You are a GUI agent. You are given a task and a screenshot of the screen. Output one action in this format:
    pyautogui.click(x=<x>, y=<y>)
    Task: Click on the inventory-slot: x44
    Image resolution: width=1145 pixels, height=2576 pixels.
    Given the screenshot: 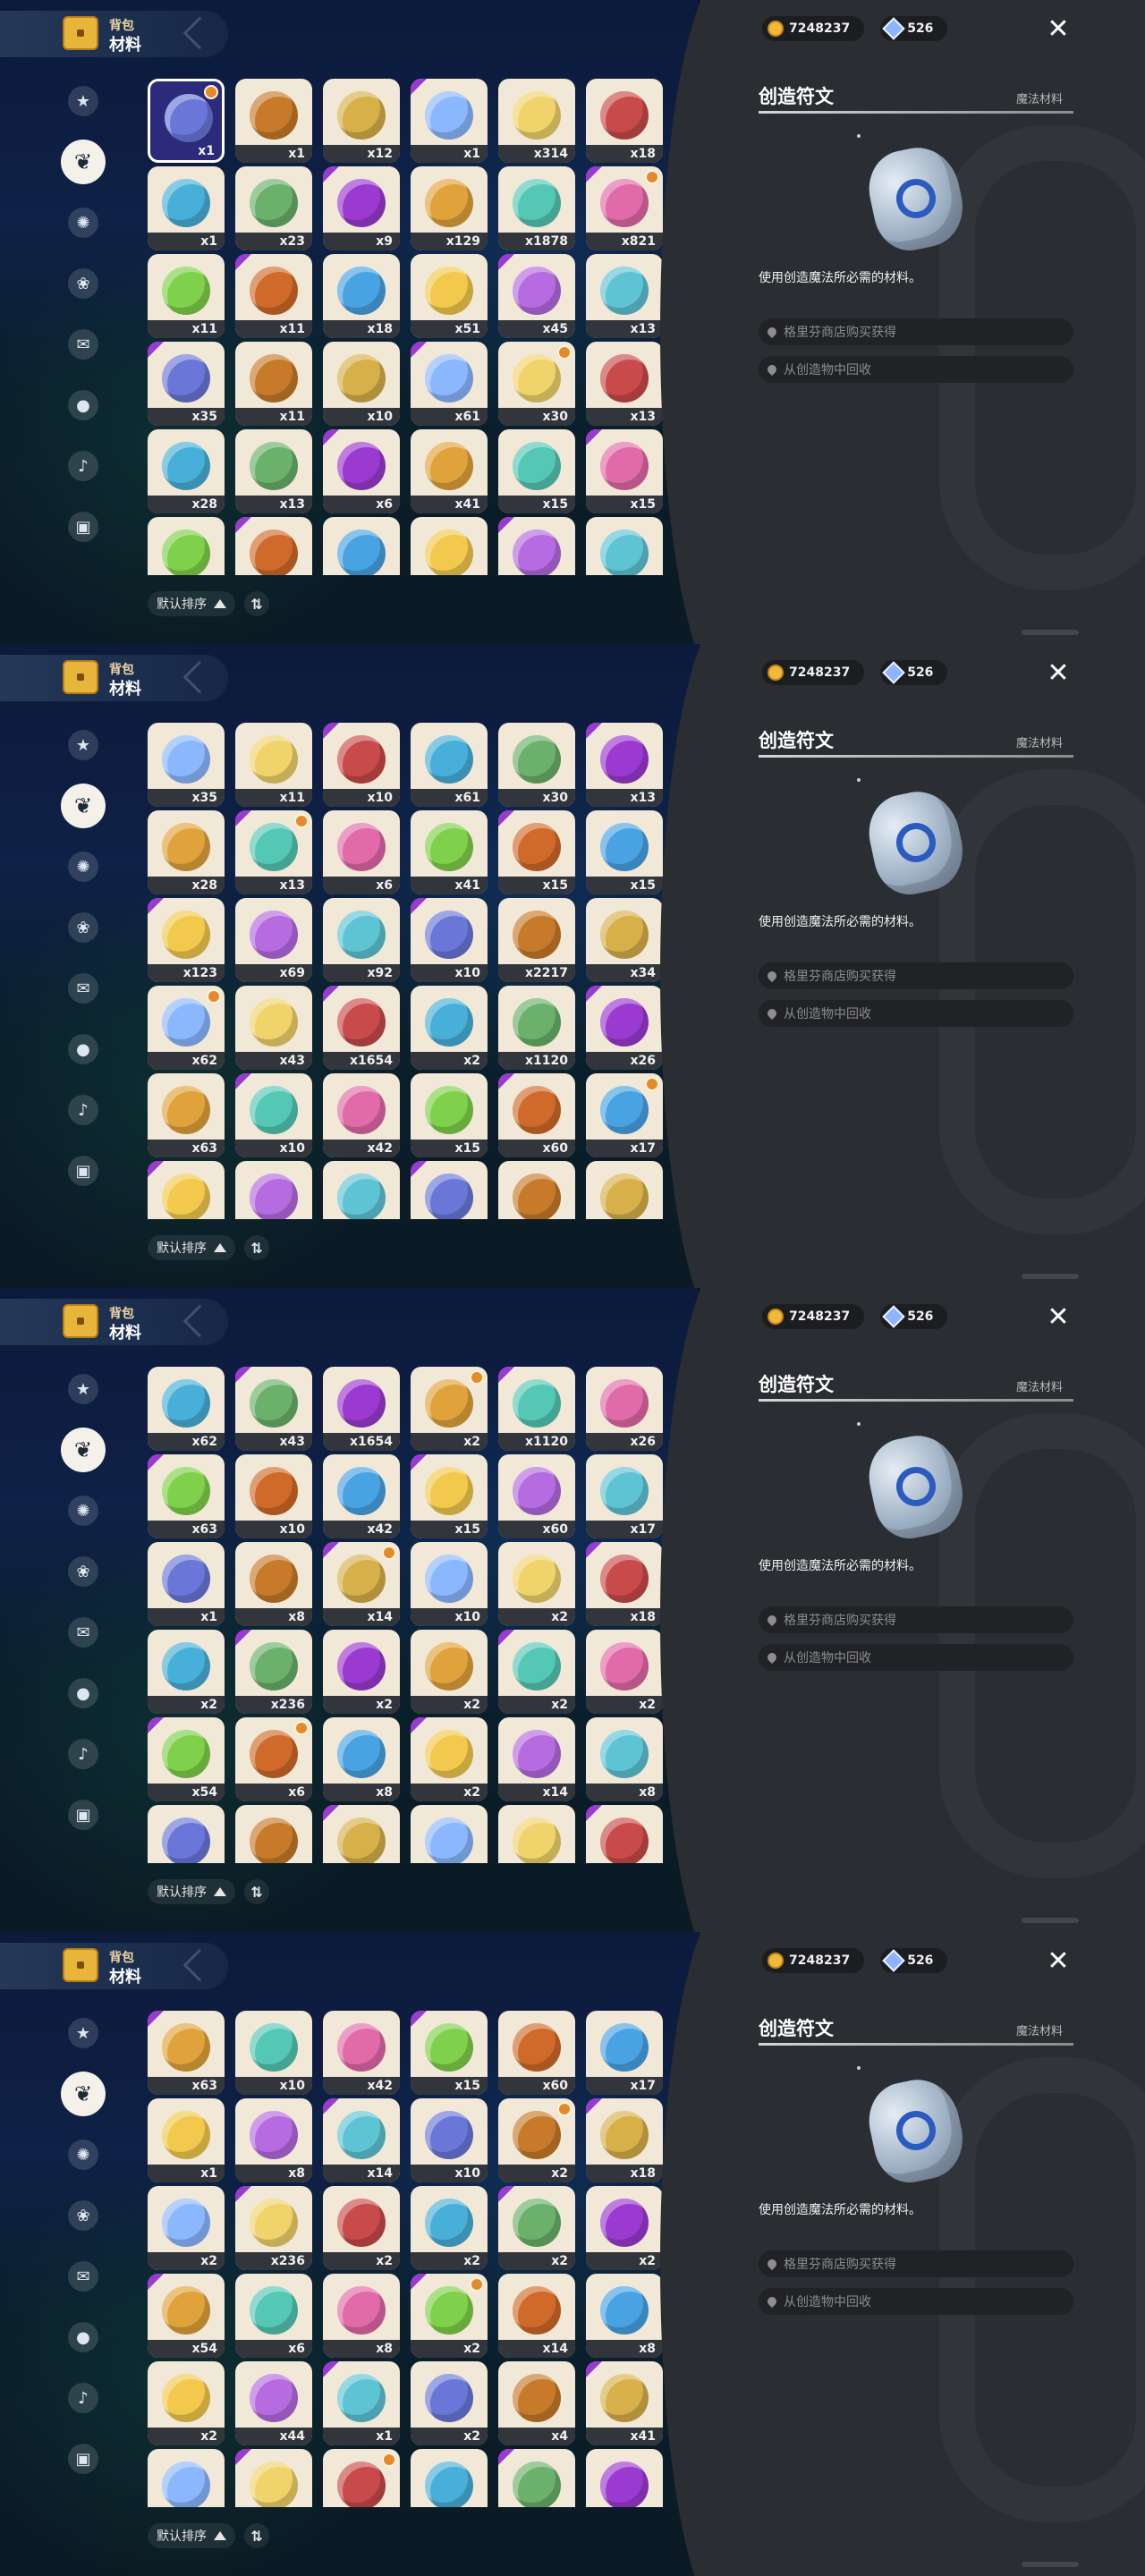 What is the action you would take?
    pyautogui.click(x=273, y=1834)
    